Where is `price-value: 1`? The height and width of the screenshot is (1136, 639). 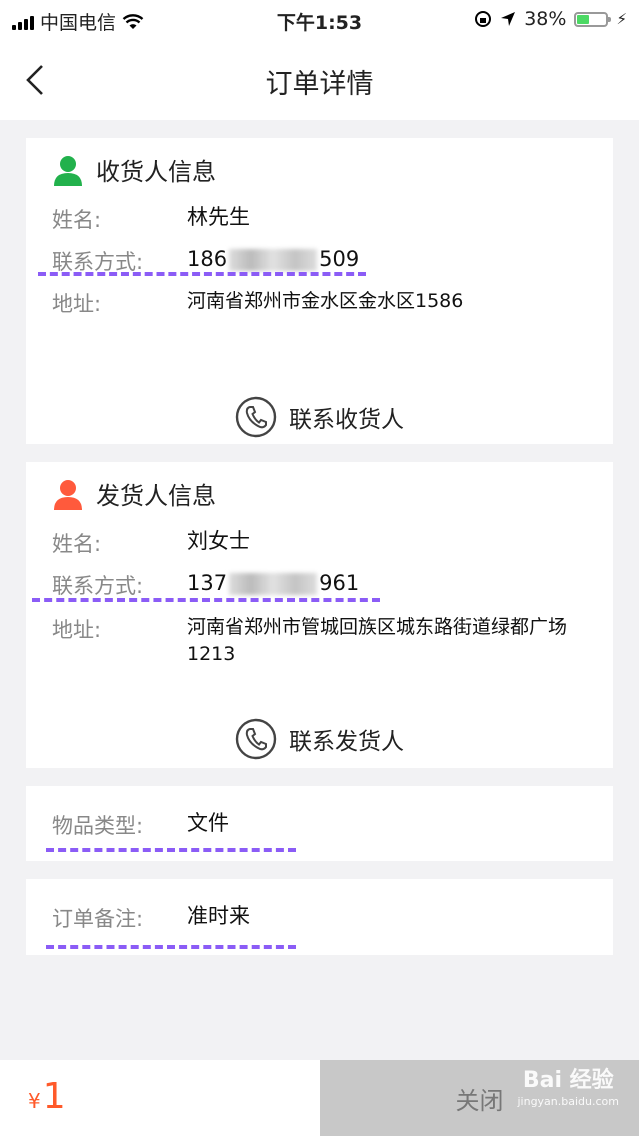 price-value: 1 is located at coordinates (54, 1096).